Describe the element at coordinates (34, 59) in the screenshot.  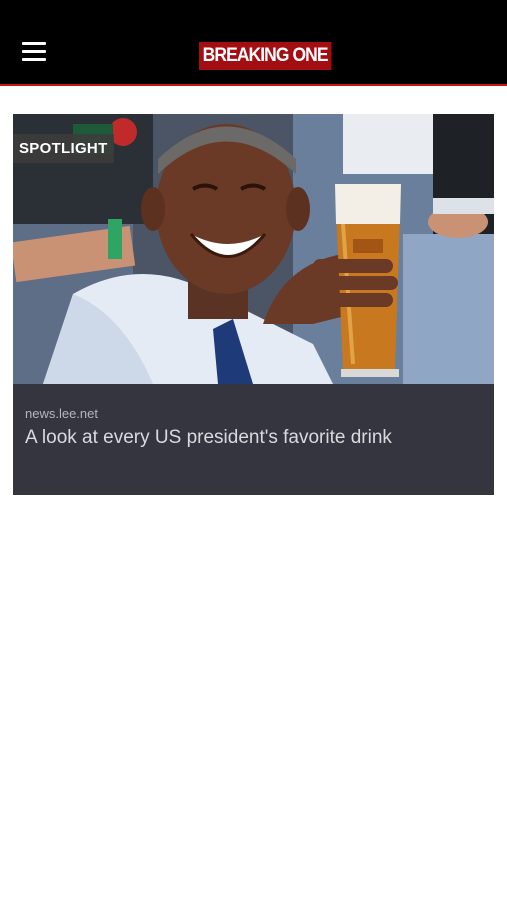
I see `menu-icon-bar-bottom` at that location.